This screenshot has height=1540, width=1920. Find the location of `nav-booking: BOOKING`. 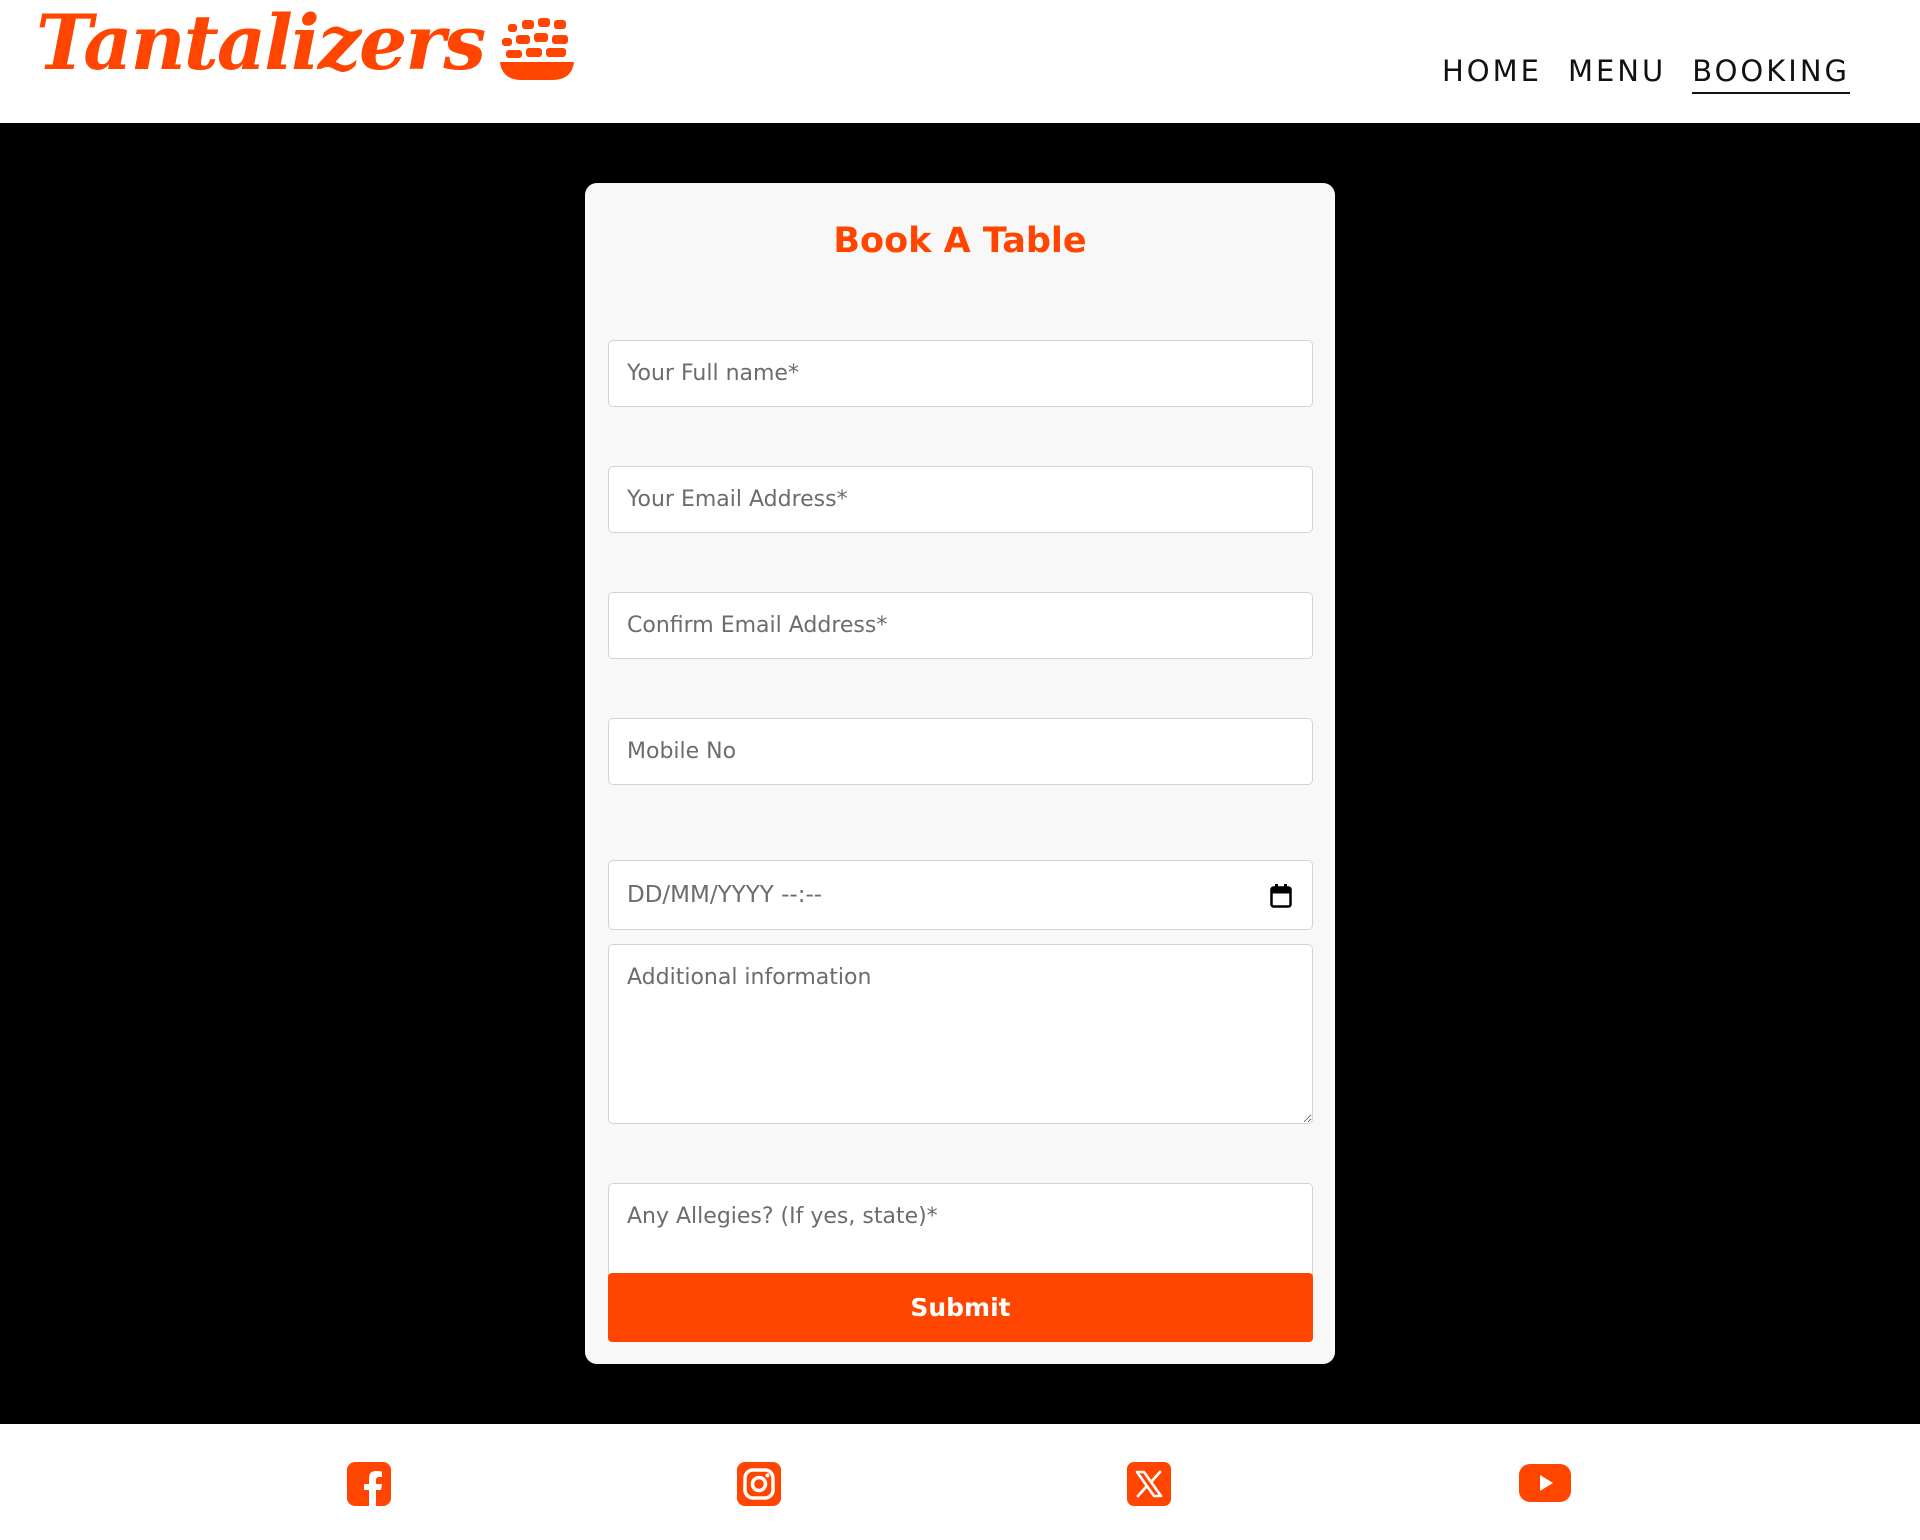

nav-booking: BOOKING is located at coordinates (1771, 74).